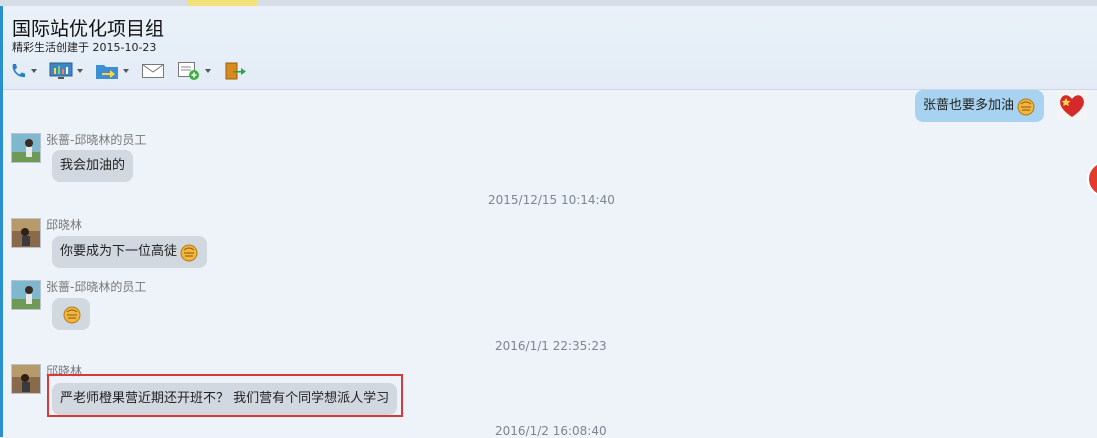  Describe the element at coordinates (88, 29) in the screenshot. I see `group-title: 国际站优化项目组` at that location.